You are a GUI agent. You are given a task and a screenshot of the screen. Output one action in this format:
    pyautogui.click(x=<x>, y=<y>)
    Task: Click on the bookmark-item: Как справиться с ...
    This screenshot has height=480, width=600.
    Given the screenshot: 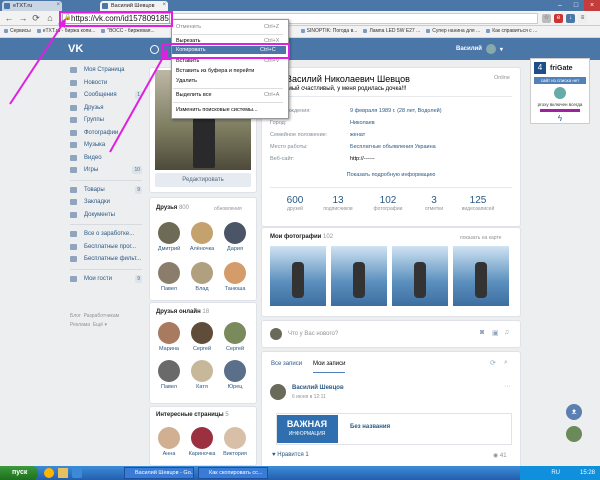 What is the action you would take?
    pyautogui.click(x=511, y=32)
    